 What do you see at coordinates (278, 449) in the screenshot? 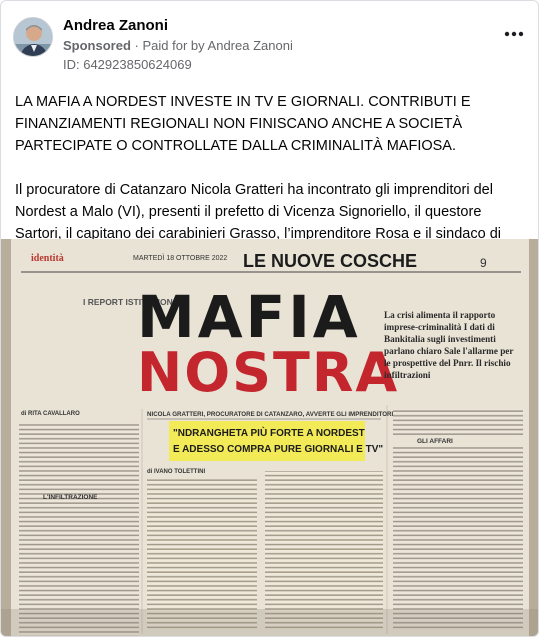
I see `quote-line-2: E ADESSO COMPRA PURE GIORNALI E TV"` at bounding box center [278, 449].